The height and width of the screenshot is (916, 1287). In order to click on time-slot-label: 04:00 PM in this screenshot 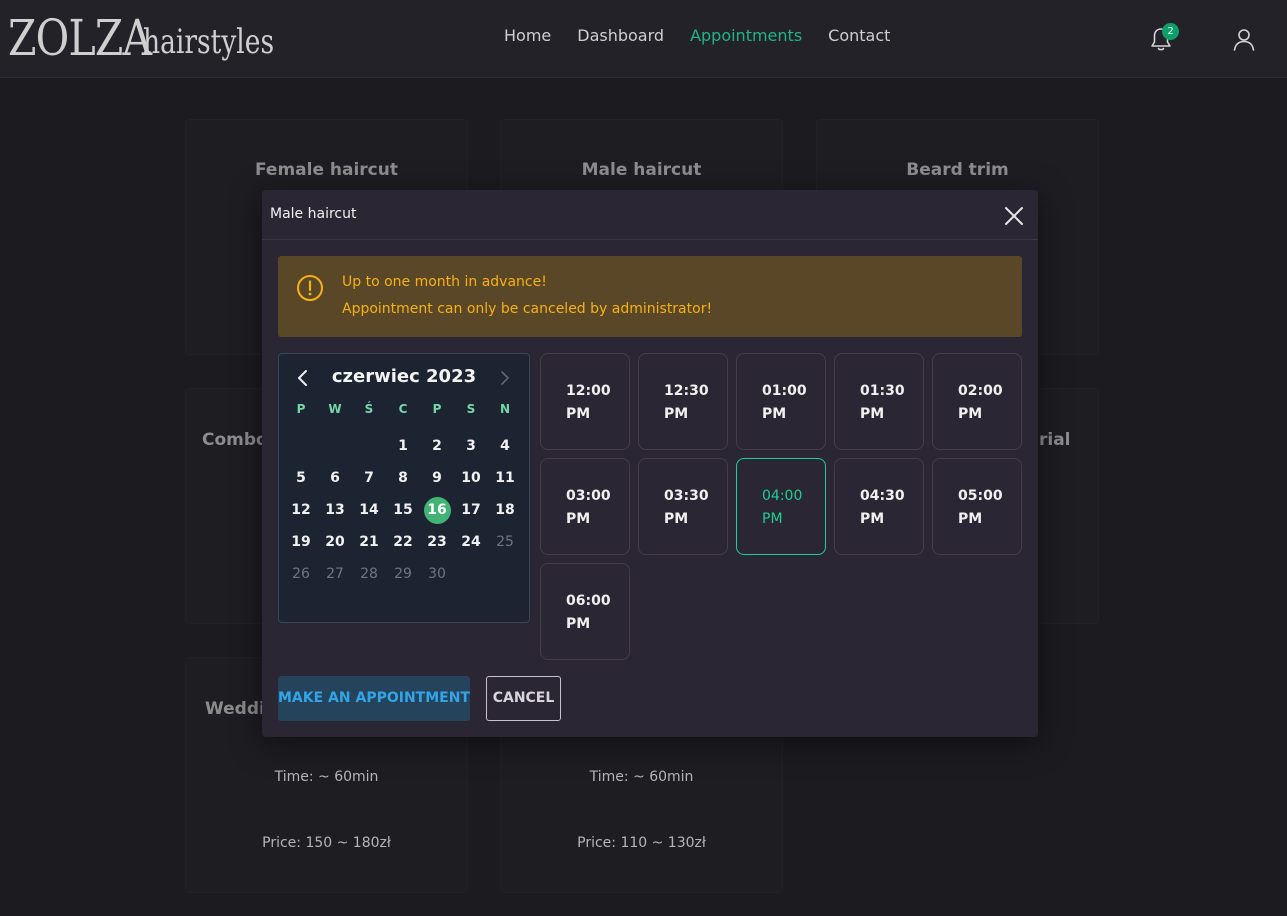, I will do `click(787, 508)`.